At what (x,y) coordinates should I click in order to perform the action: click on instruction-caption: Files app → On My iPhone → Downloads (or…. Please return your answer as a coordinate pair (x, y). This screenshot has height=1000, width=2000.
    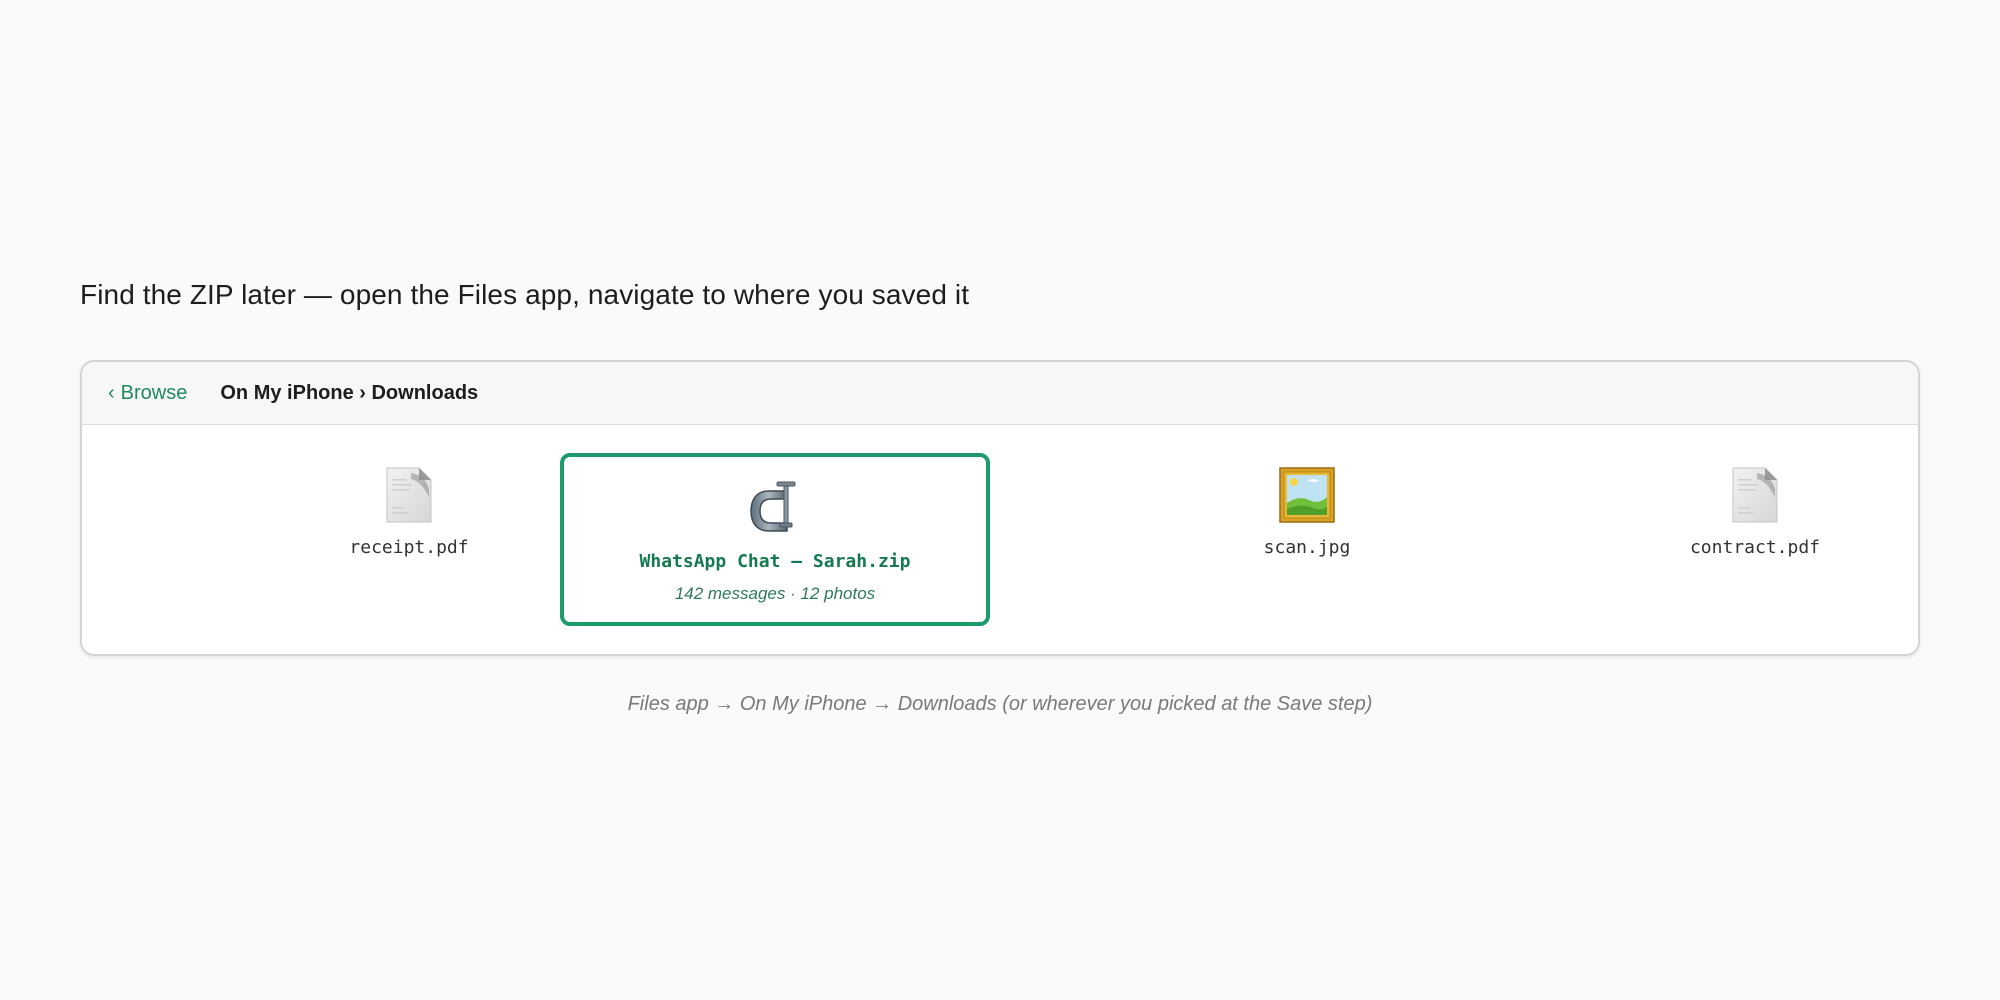
    Looking at the image, I should click on (1000, 704).